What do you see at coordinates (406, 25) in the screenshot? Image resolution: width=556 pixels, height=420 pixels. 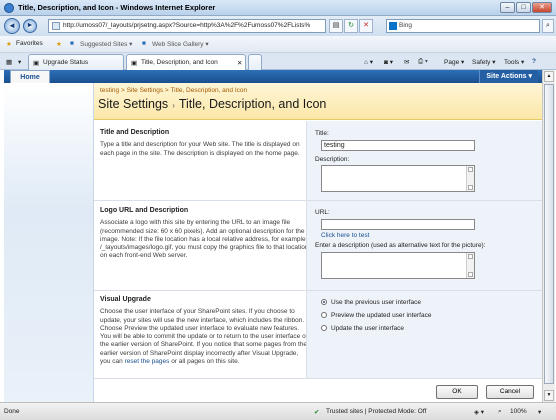 I see `search-placeholder: Bing` at bounding box center [406, 25].